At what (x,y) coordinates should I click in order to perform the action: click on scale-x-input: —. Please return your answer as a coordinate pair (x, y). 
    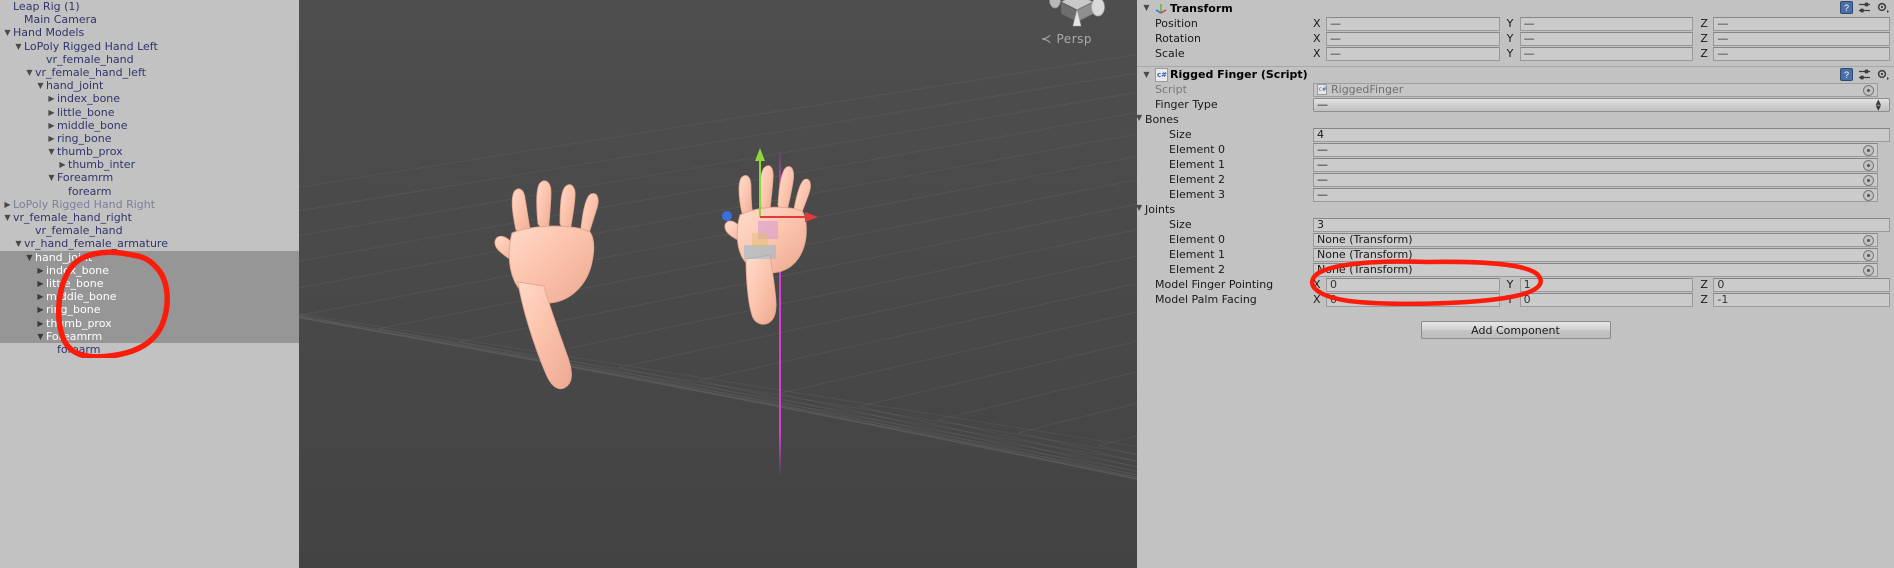
    Looking at the image, I should click on (1413, 53).